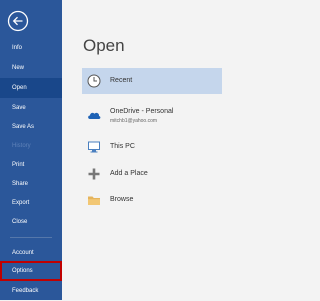  What do you see at coordinates (104, 45) in the screenshot?
I see `page-title: Open` at bounding box center [104, 45].